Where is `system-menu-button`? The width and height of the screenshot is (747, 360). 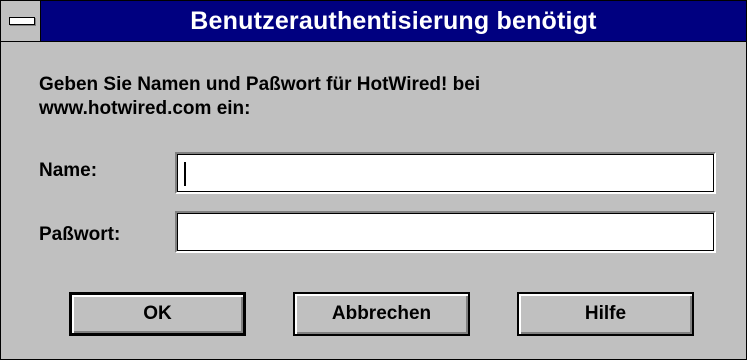
system-menu-button is located at coordinates (21, 21).